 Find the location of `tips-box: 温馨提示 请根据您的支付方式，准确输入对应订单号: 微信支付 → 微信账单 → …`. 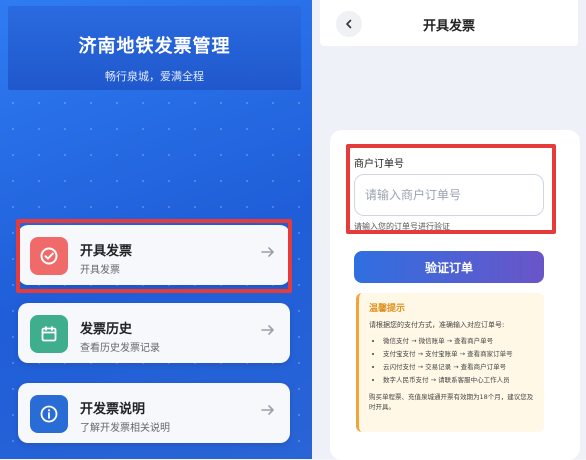

tips-box: 温馨提示 请根据您的支付方式，准确输入对应订单号: 微信支付 → 微信账单 → … is located at coordinates (450, 362).